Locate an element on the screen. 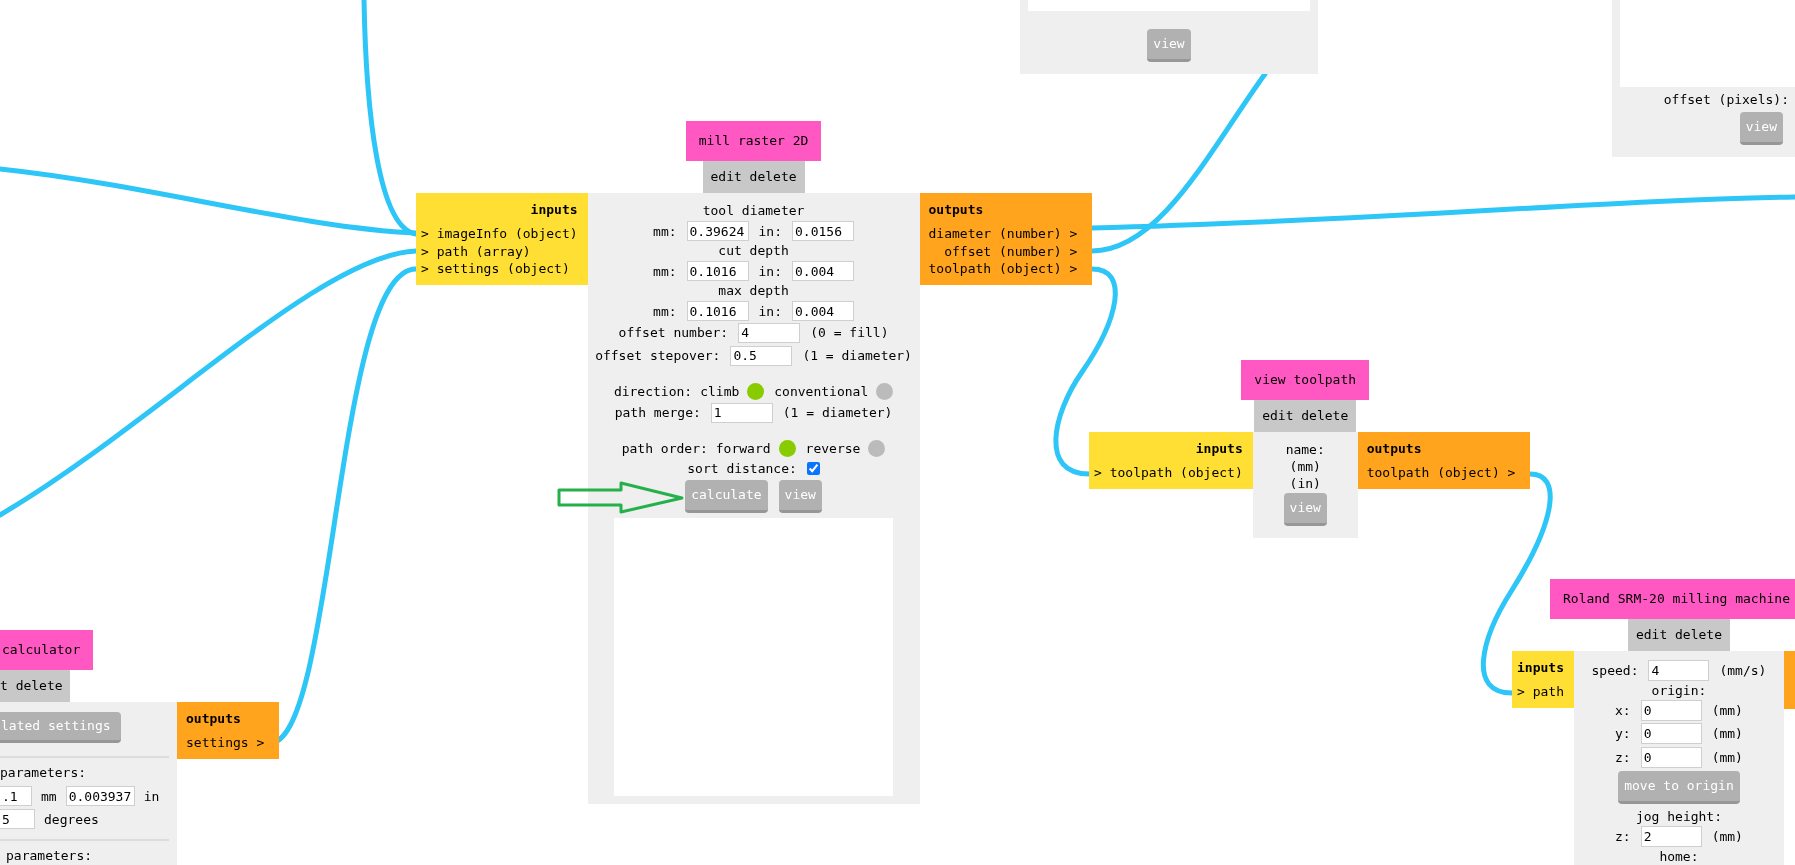  field-label: path merge: is located at coordinates (657, 412).